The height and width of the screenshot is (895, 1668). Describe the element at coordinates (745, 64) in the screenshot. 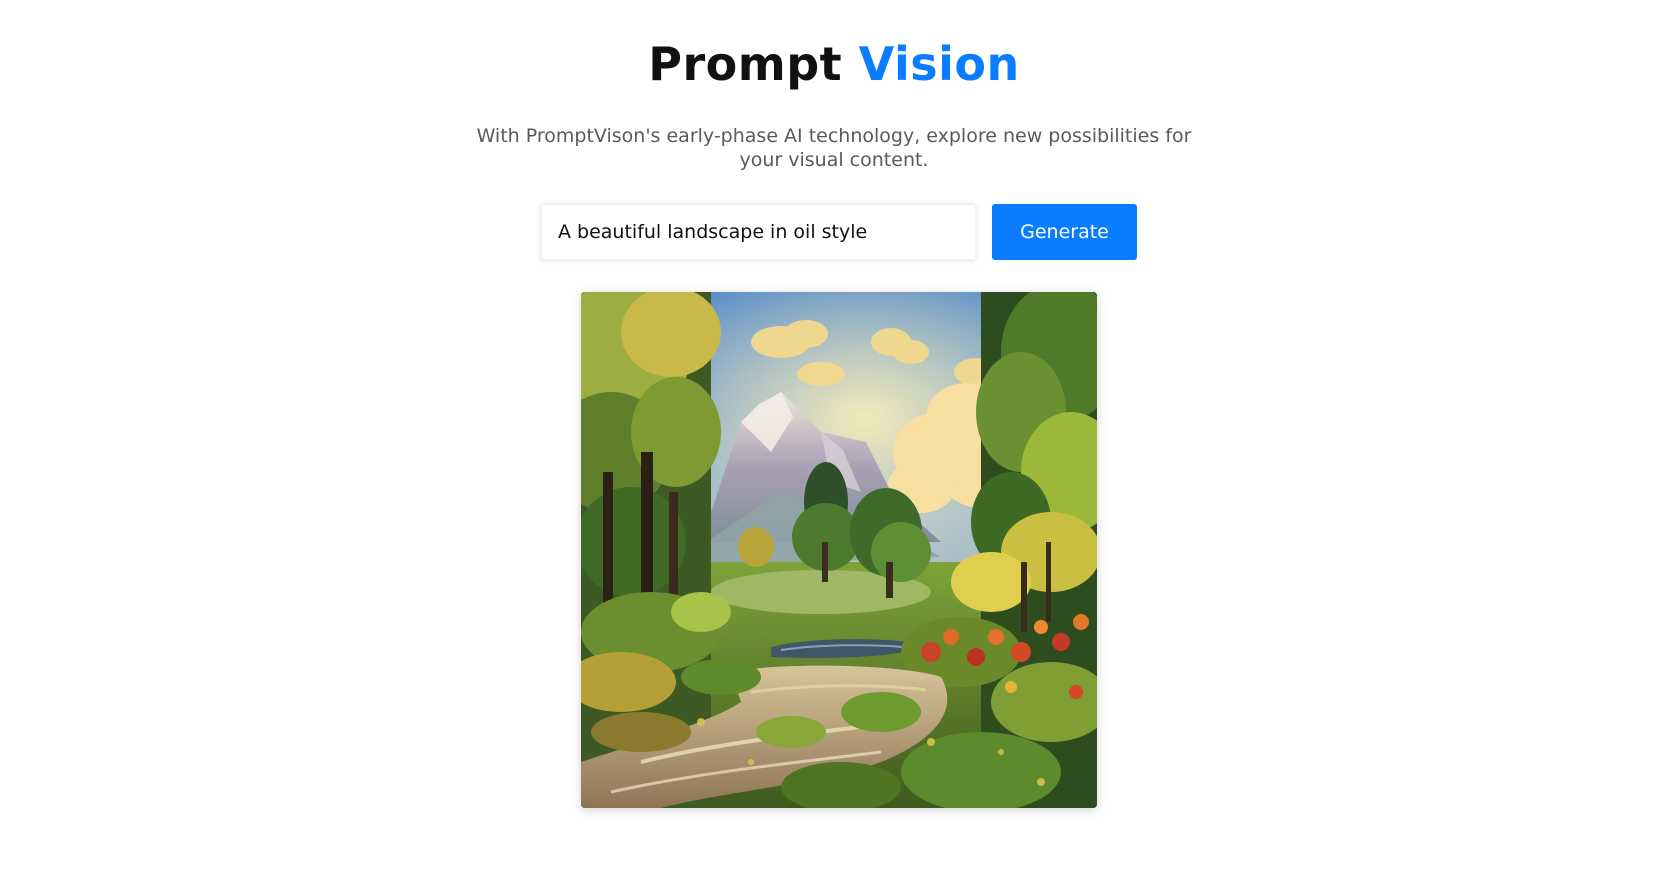

I see `title-prompt: Prompt` at that location.